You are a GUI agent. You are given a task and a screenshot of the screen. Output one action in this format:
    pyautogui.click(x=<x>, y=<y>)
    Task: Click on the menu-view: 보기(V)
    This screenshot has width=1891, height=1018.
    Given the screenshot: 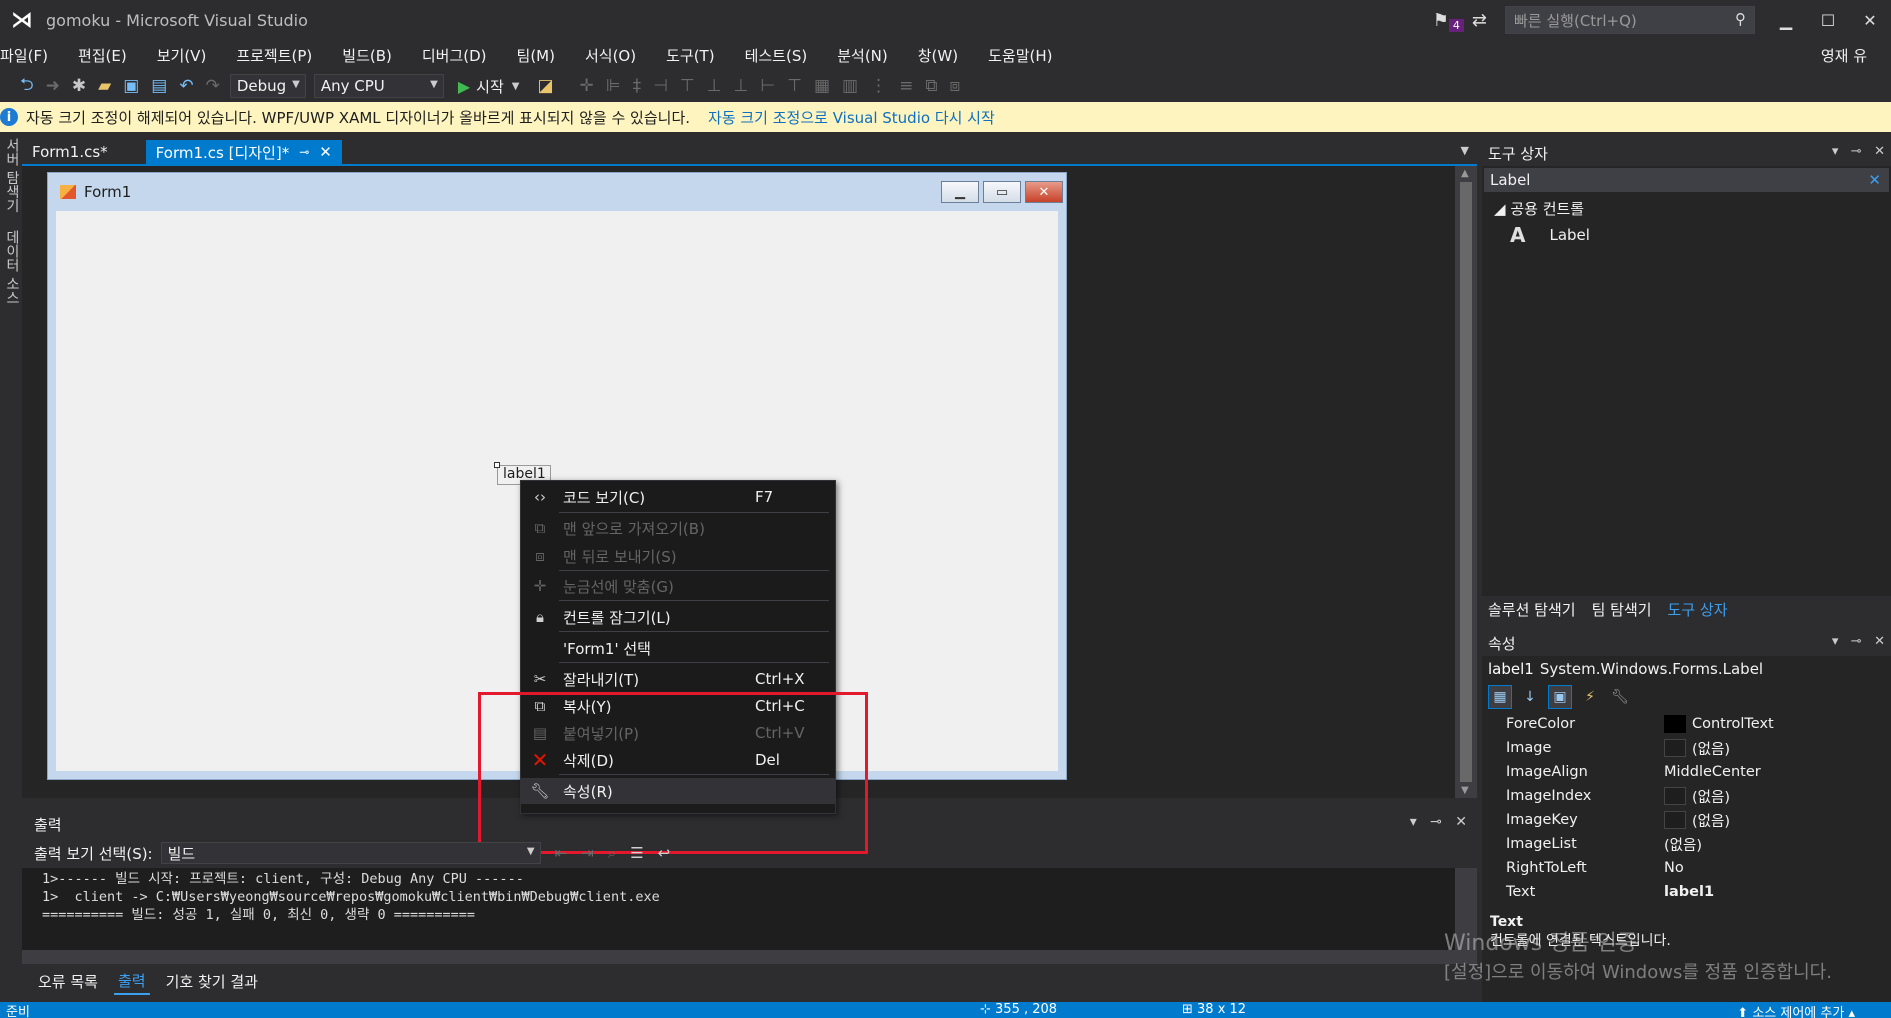 What is the action you would take?
    pyautogui.click(x=182, y=55)
    